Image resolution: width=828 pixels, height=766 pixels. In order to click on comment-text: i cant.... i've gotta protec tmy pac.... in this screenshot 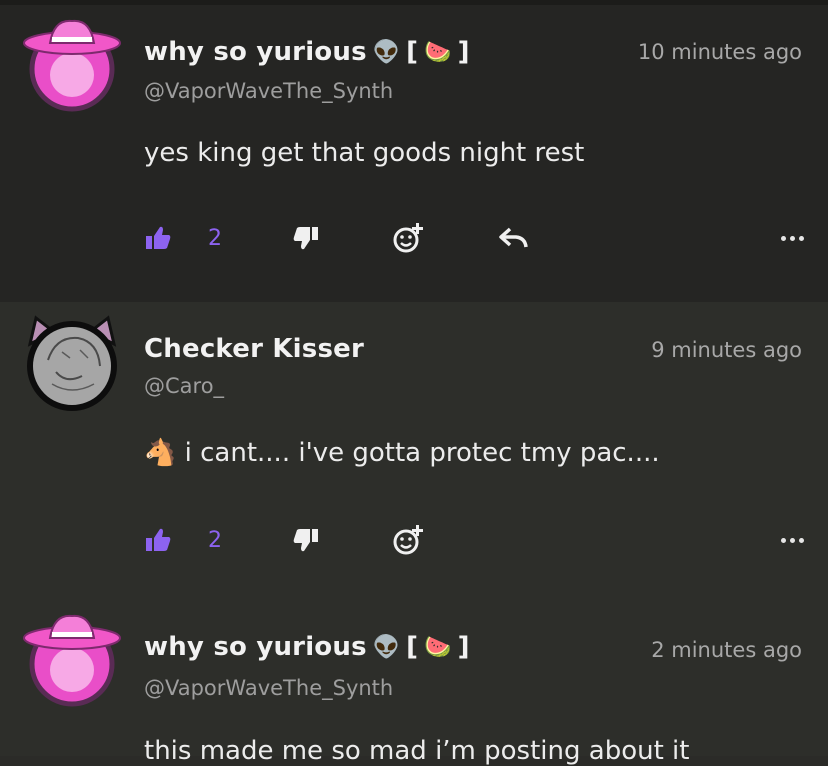, I will do `click(422, 453)`.